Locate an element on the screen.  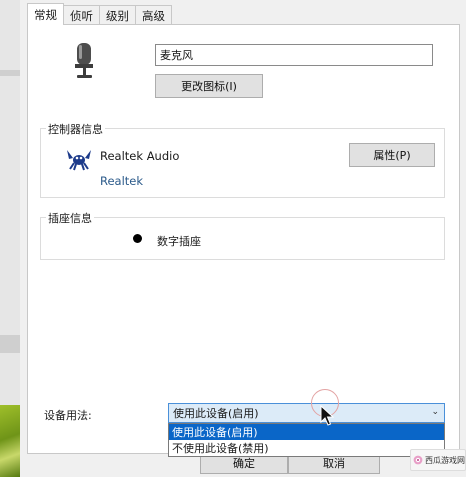
tab-listen: 侦听 is located at coordinates (81, 15).